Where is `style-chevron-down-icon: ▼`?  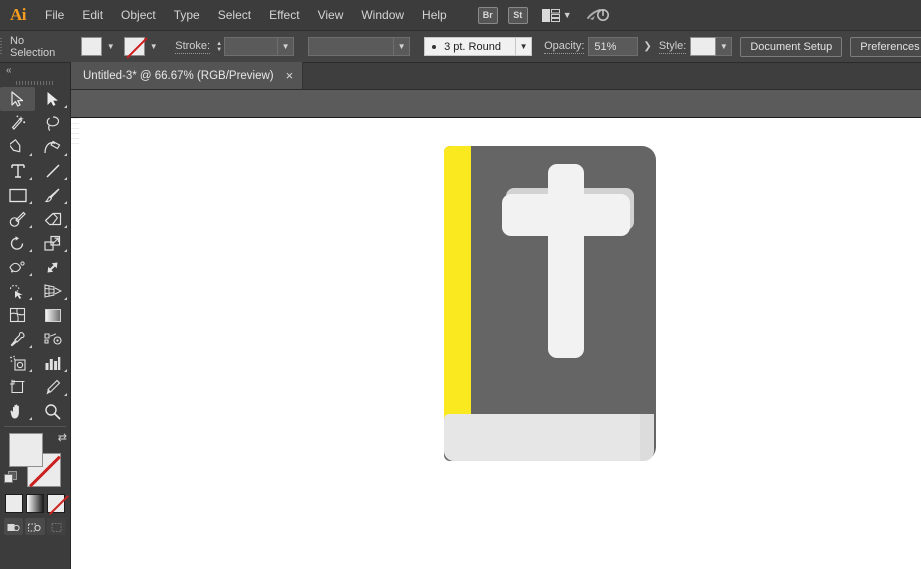 style-chevron-down-icon: ▼ is located at coordinates (724, 46).